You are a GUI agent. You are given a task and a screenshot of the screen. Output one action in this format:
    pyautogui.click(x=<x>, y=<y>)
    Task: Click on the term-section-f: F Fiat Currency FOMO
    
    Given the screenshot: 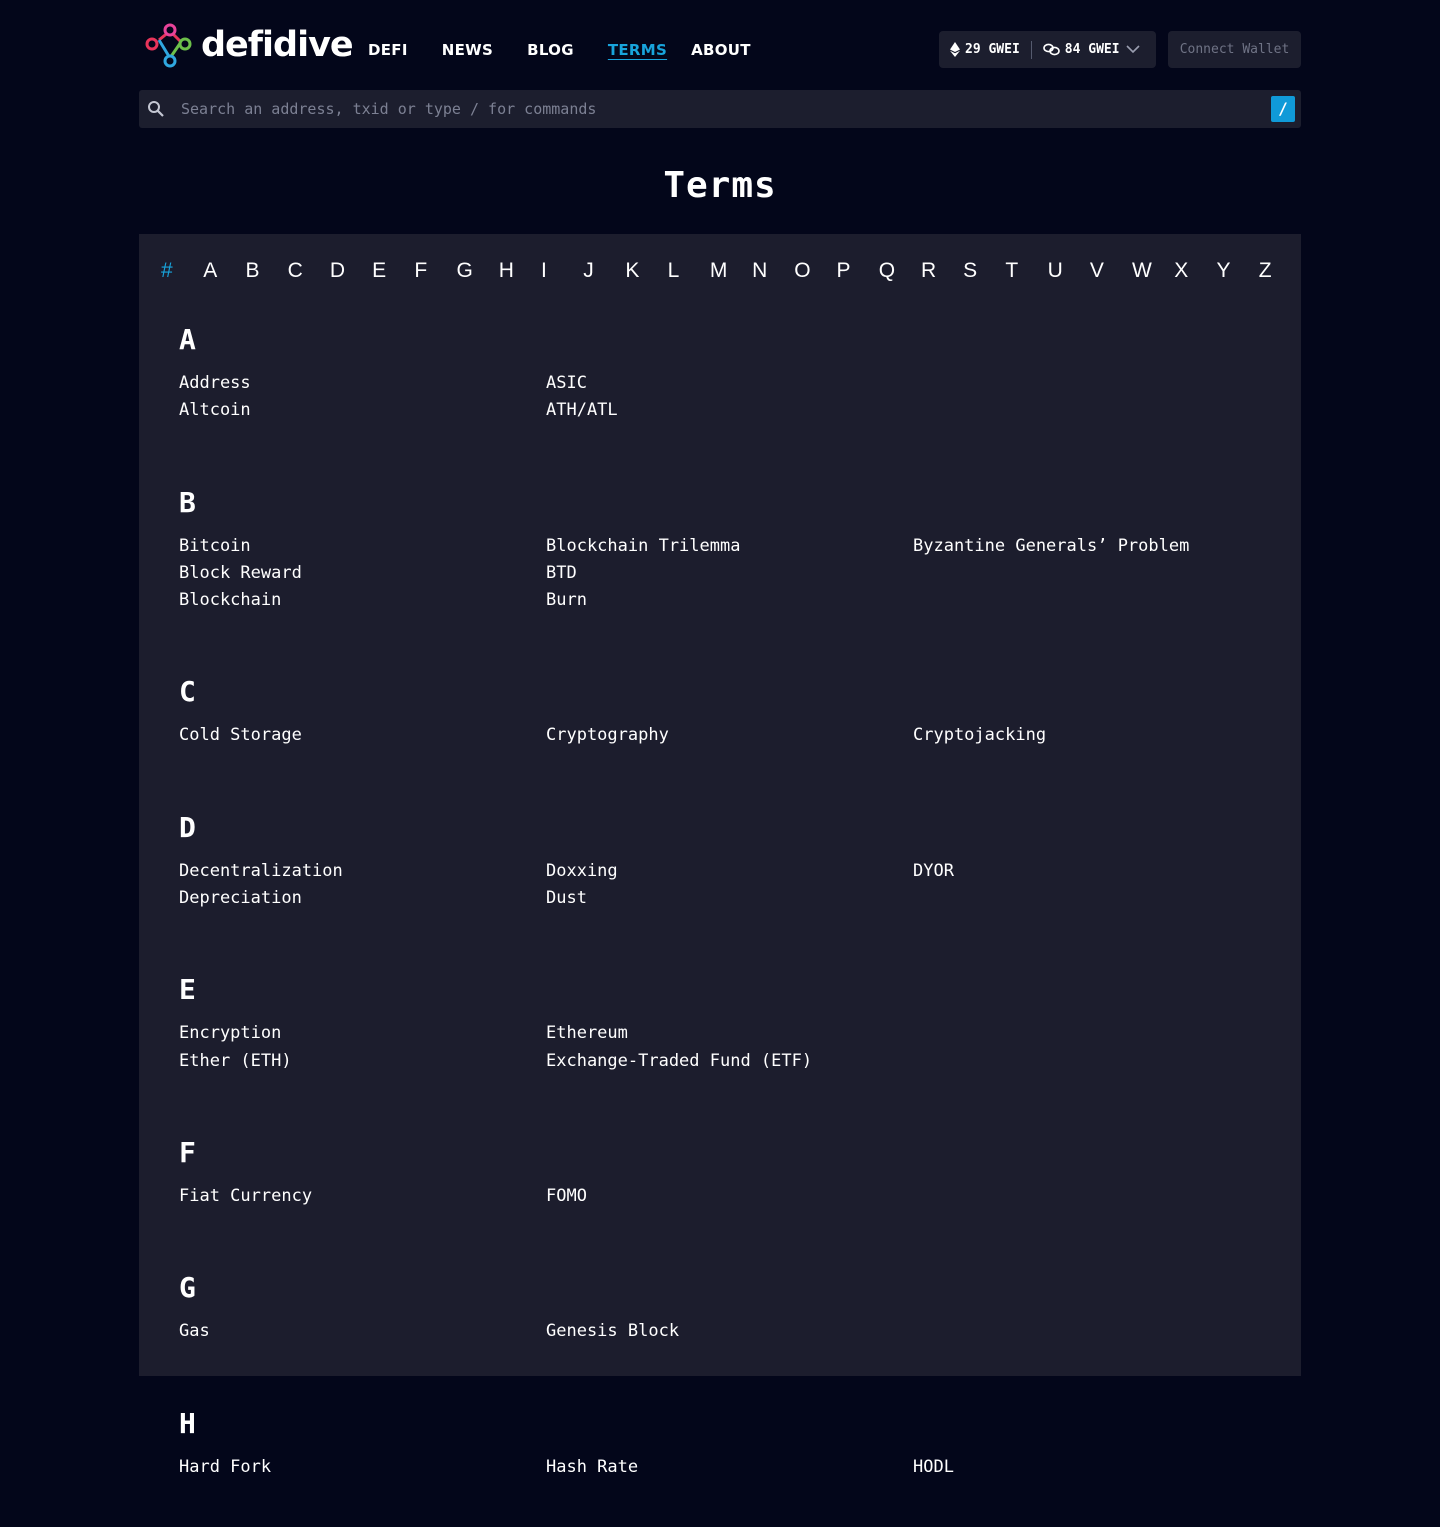 What is the action you would take?
    pyautogui.click(x=720, y=1188)
    